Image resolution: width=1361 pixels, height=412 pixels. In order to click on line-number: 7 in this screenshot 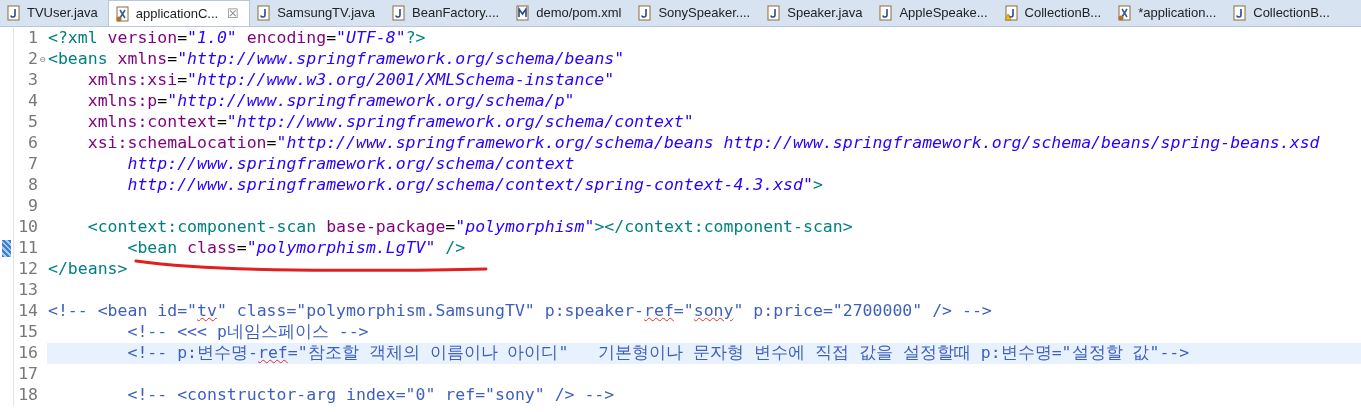, I will do `click(33, 164)`.